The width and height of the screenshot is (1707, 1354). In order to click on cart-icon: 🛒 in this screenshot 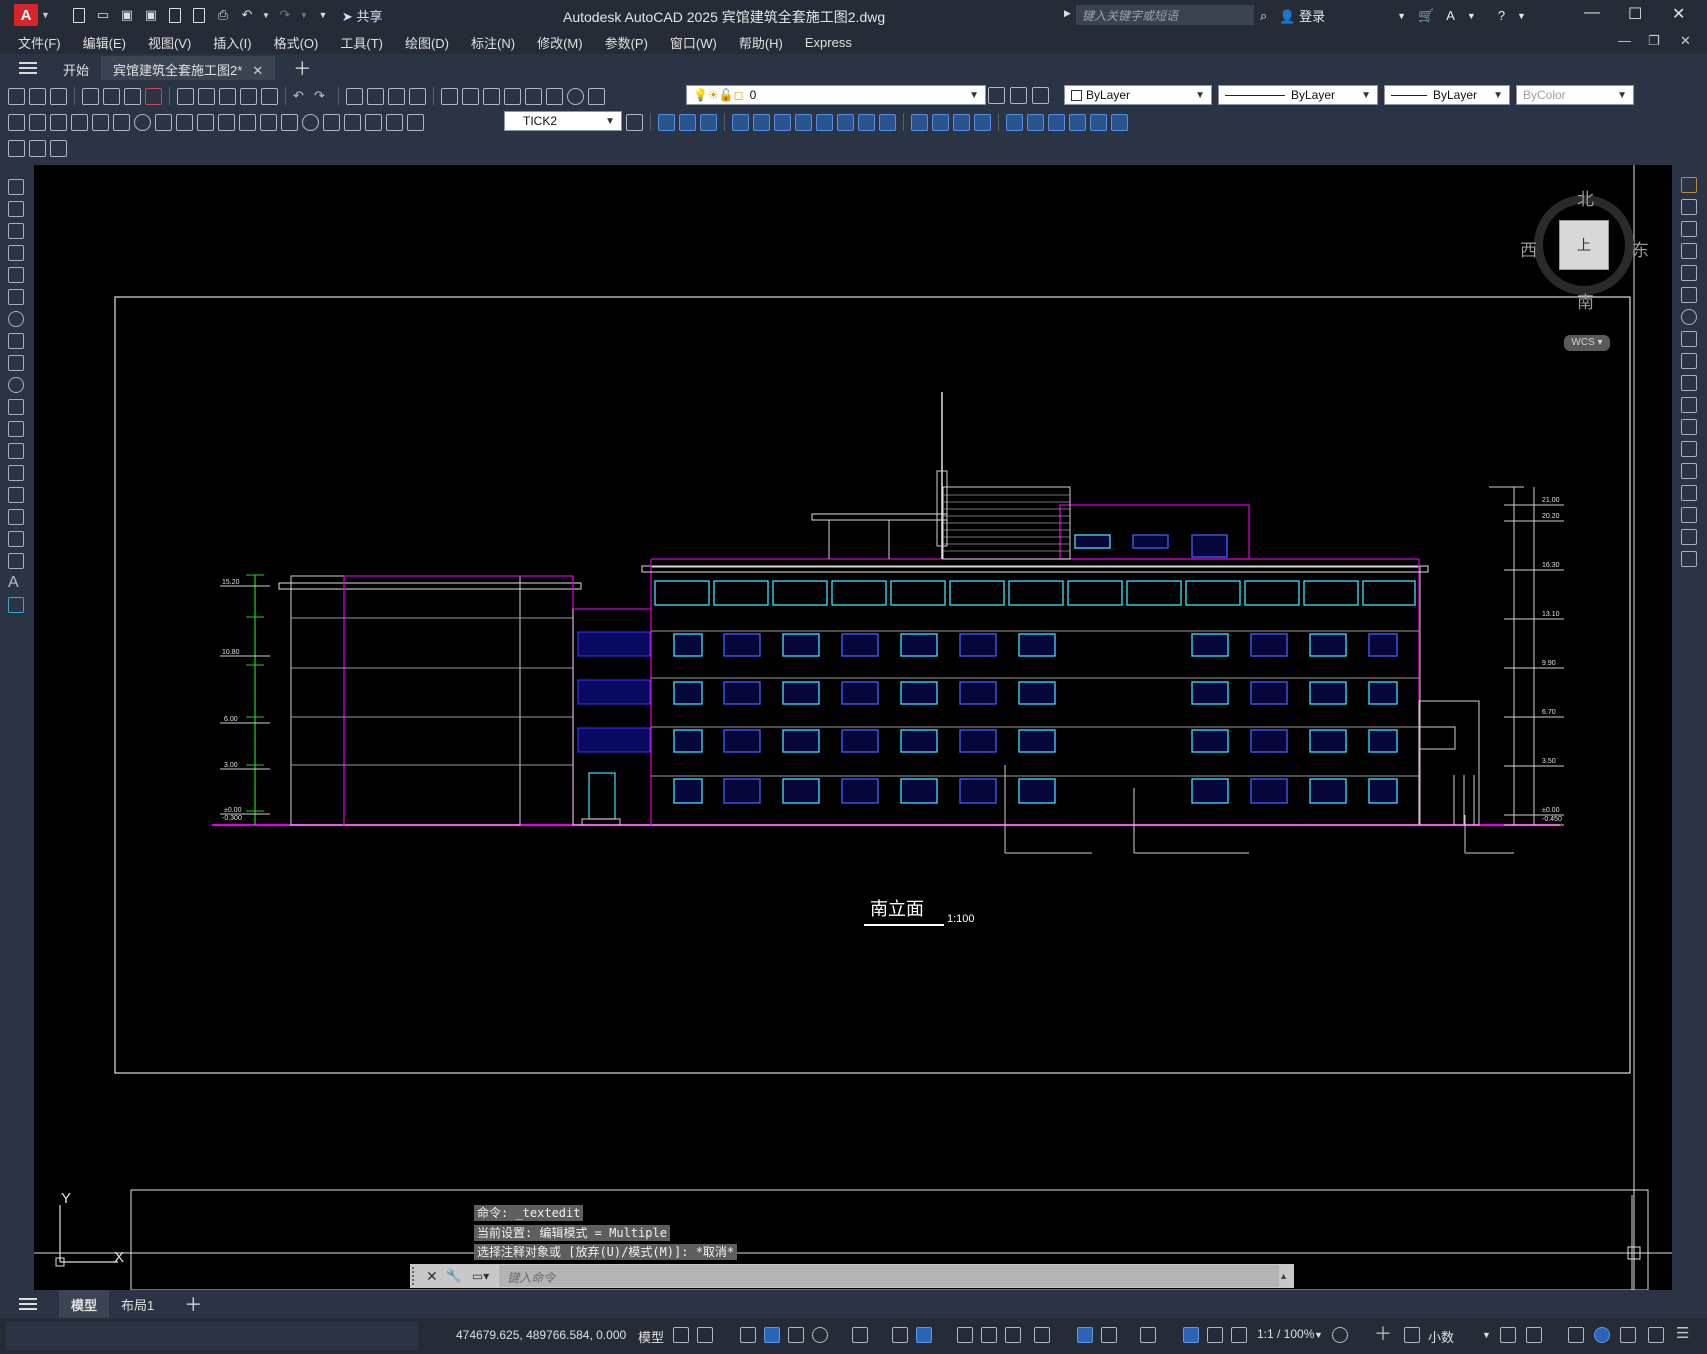, I will do `click(1426, 16)`.